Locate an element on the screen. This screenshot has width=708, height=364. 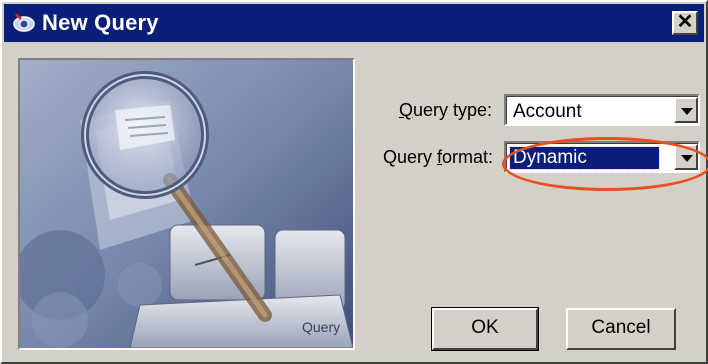
query-type-select: Account is located at coordinates (602, 110).